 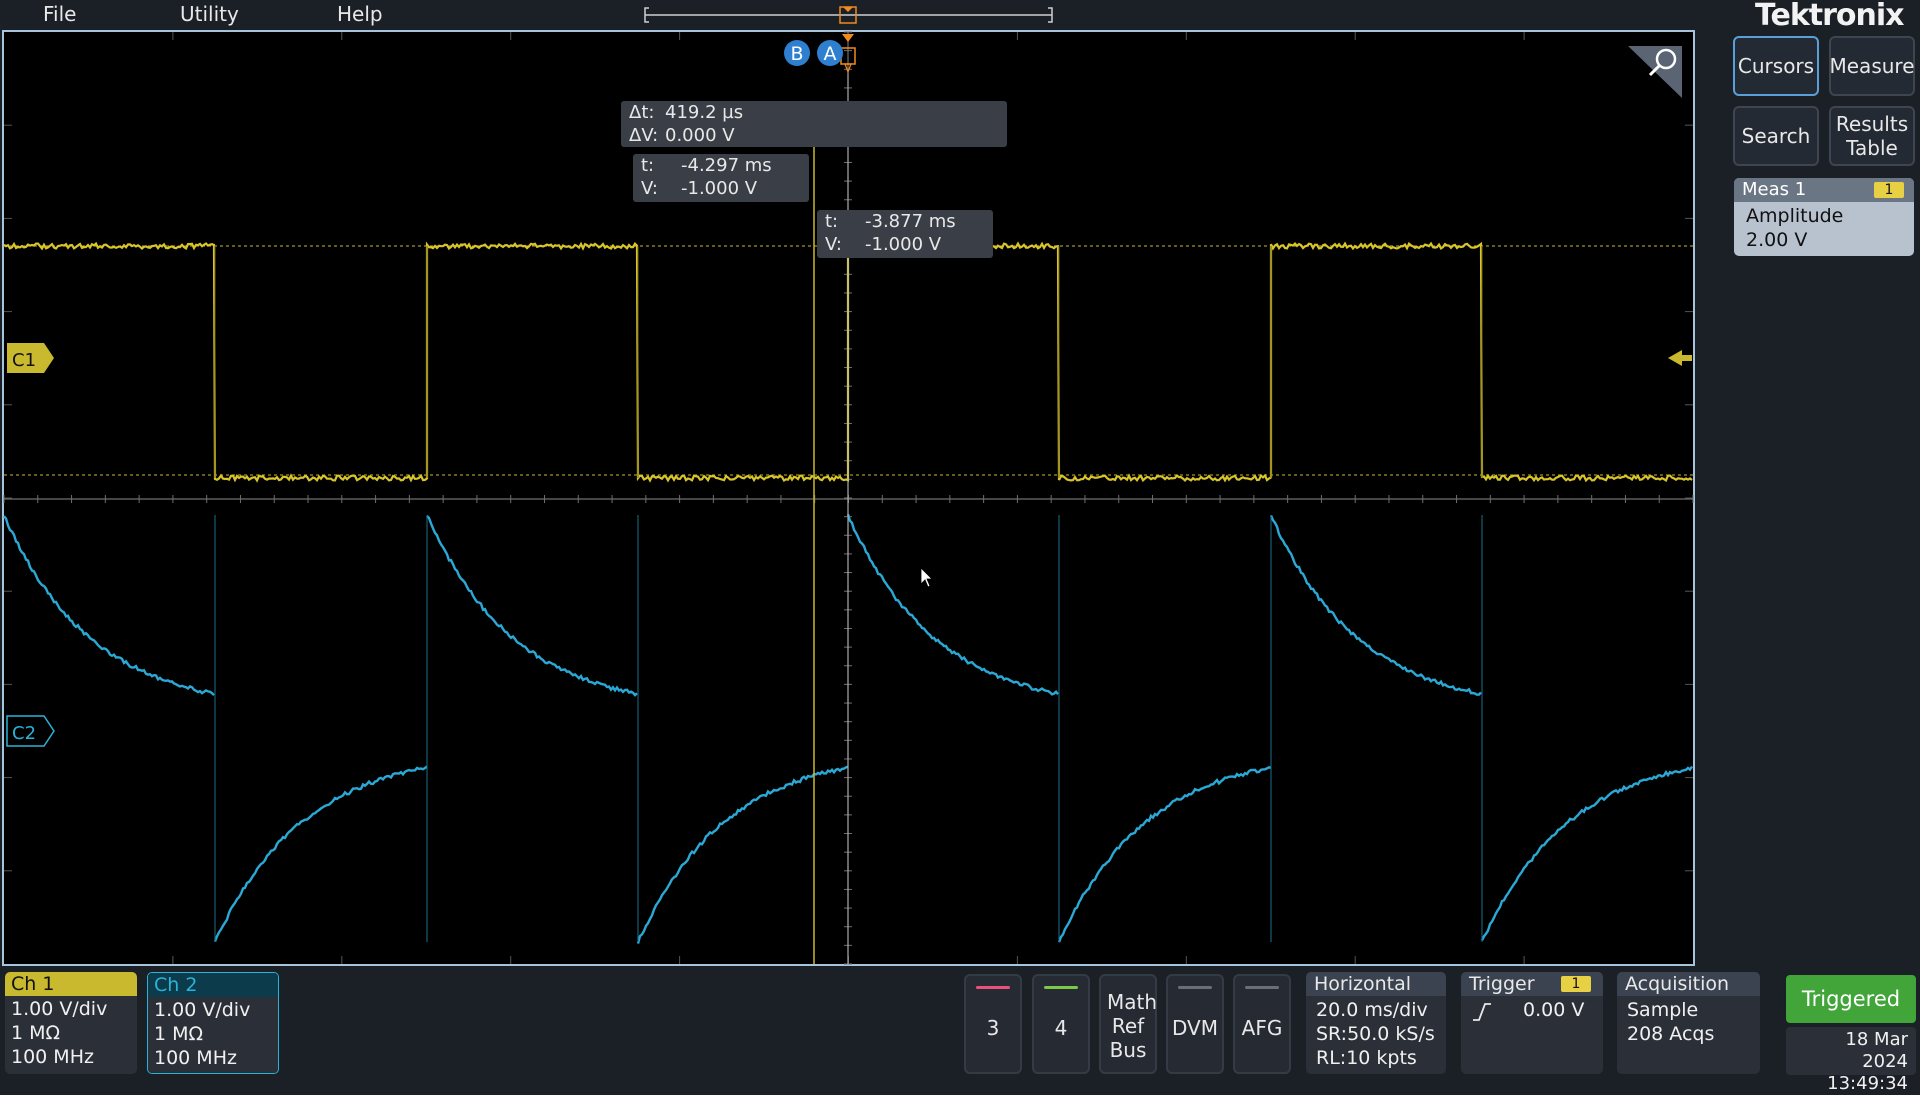 I want to click on cursors-button: Cursors, so click(x=1776, y=66).